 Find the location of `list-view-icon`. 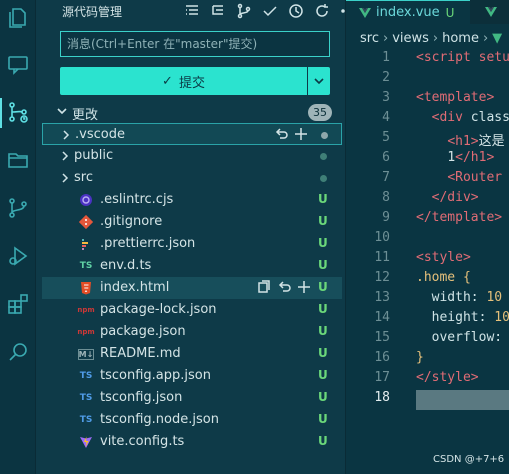

list-view-icon is located at coordinates (192, 11).